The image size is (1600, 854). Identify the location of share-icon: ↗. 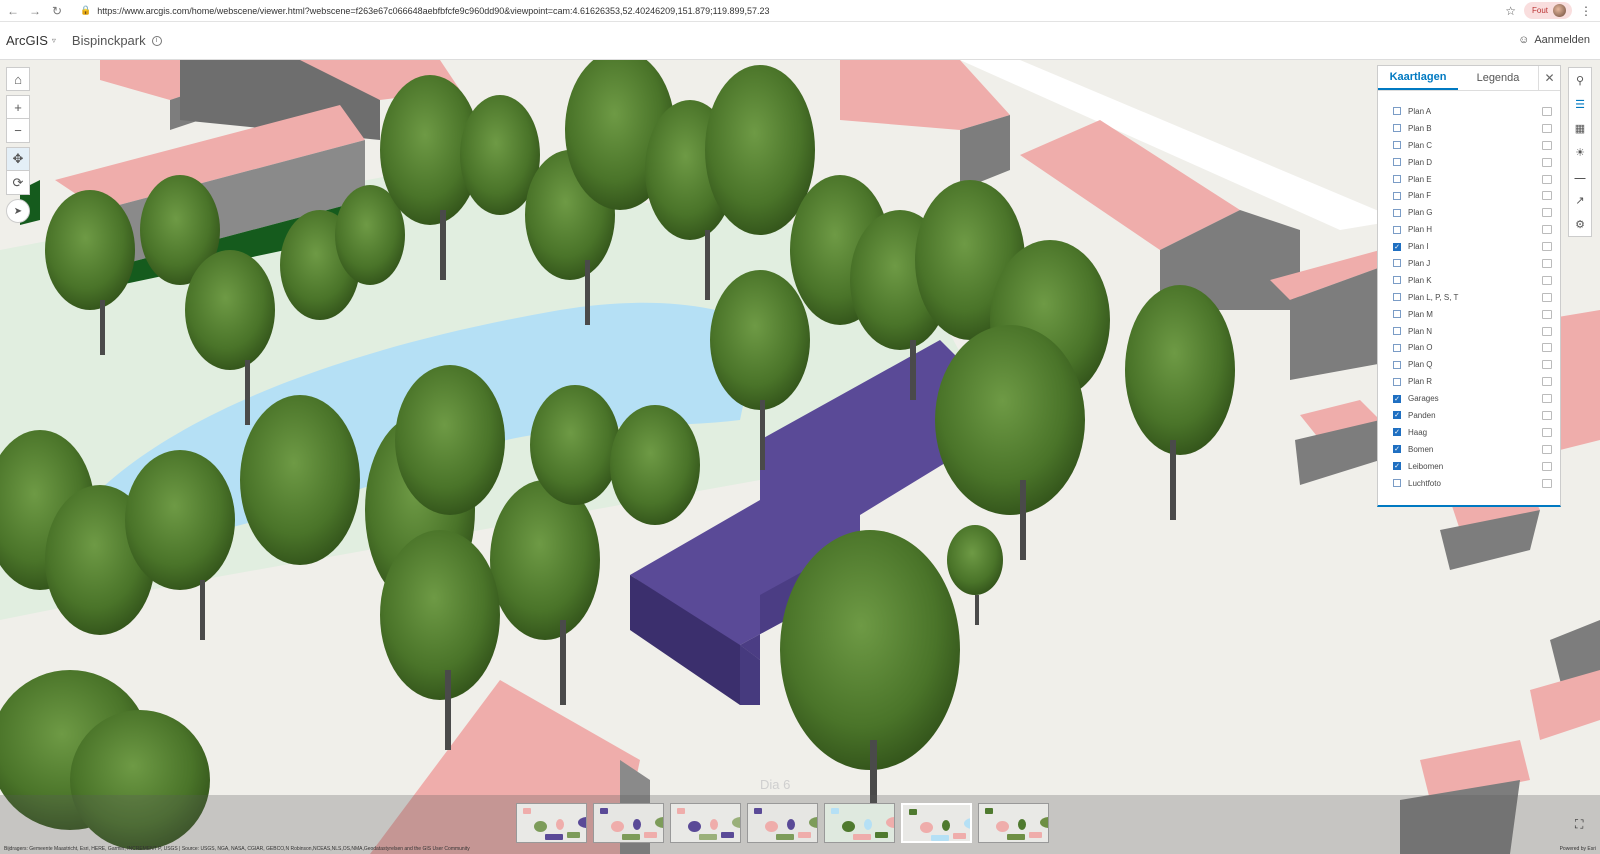
(1580, 200).